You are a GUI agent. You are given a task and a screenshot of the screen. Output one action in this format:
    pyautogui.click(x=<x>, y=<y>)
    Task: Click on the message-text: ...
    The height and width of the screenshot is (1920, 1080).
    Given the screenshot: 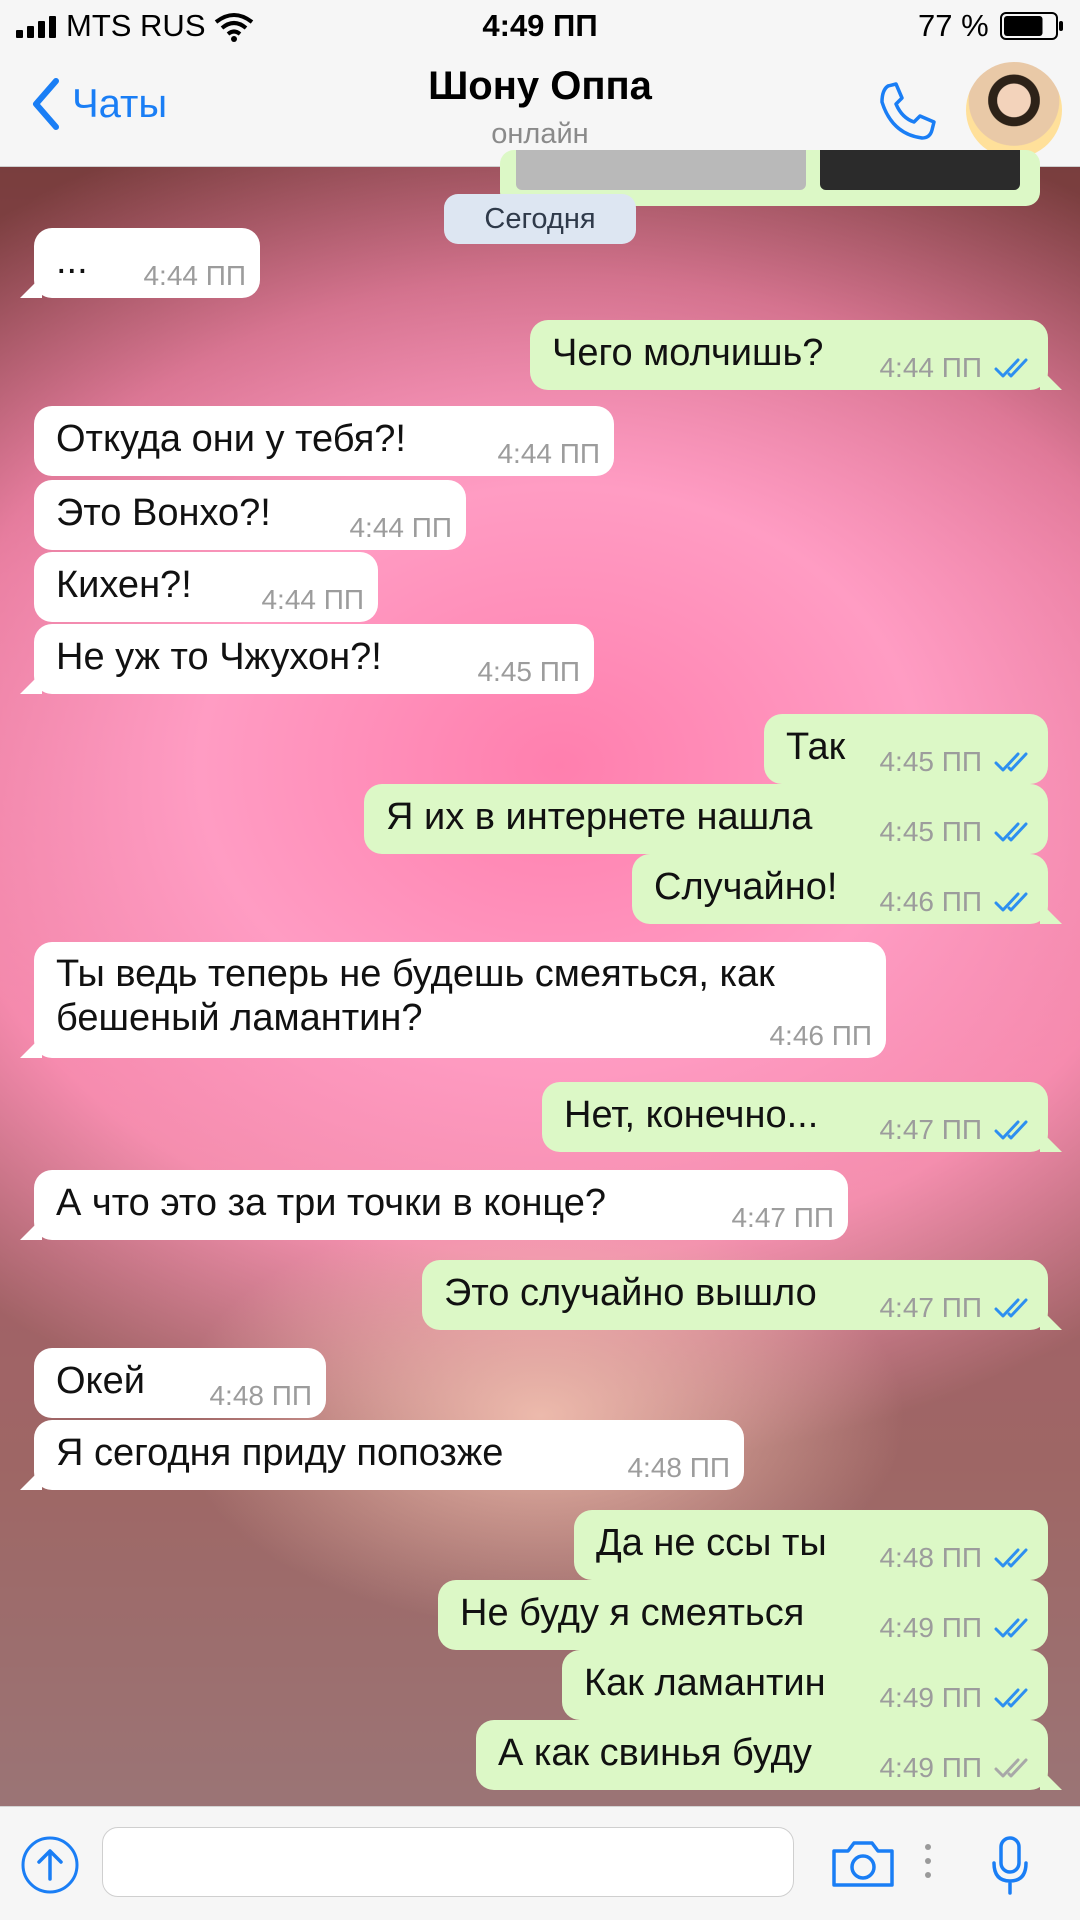 What is the action you would take?
    pyautogui.click(x=72, y=261)
    